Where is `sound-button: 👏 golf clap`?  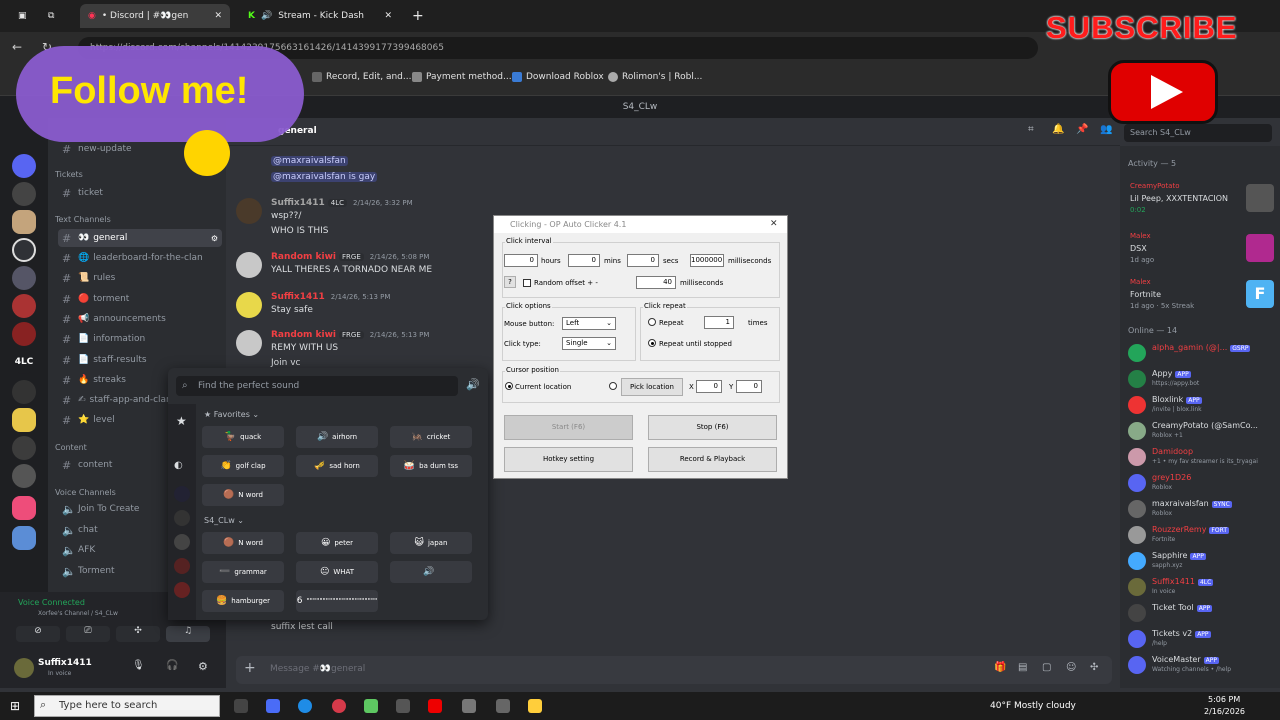 sound-button: 👏 golf clap is located at coordinates (243, 466).